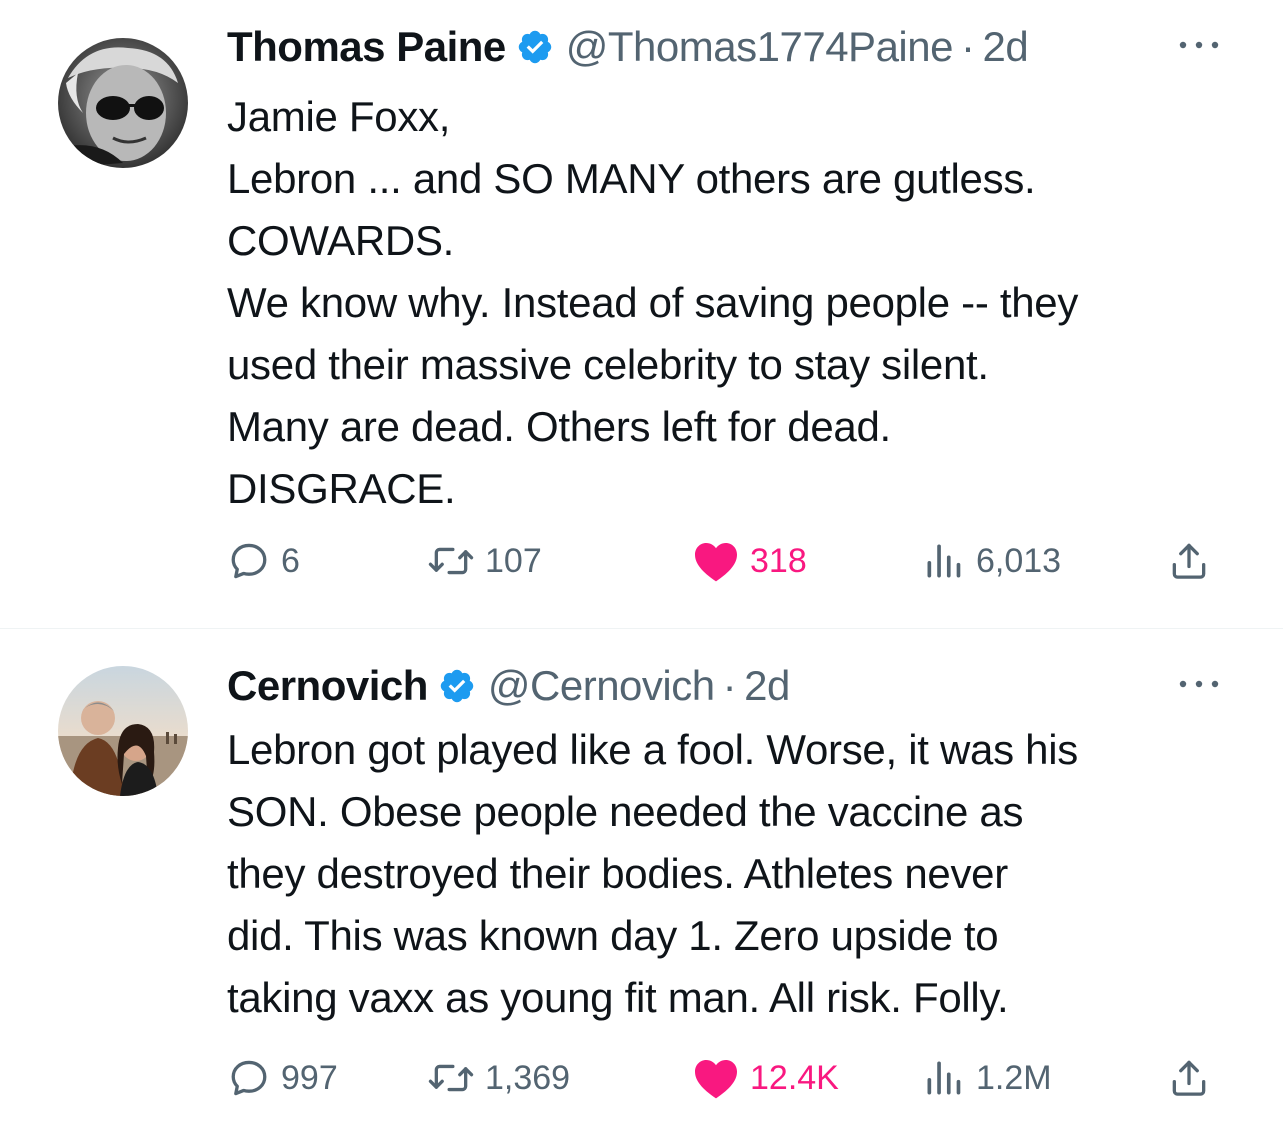  Describe the element at coordinates (1019, 560) in the screenshot. I see `views-count: 6,013` at that location.